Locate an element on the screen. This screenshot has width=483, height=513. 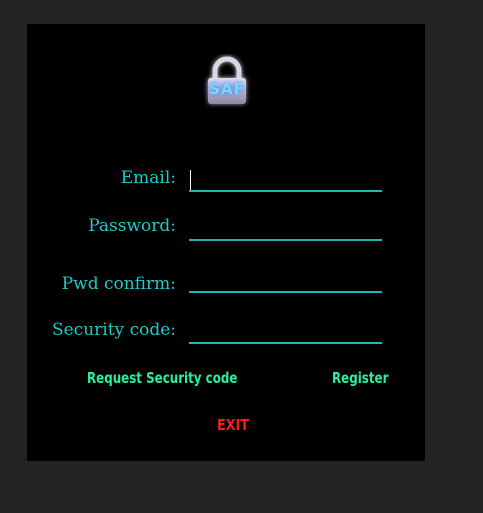
request-security-code-link: Request Security code is located at coordinates (162, 378).